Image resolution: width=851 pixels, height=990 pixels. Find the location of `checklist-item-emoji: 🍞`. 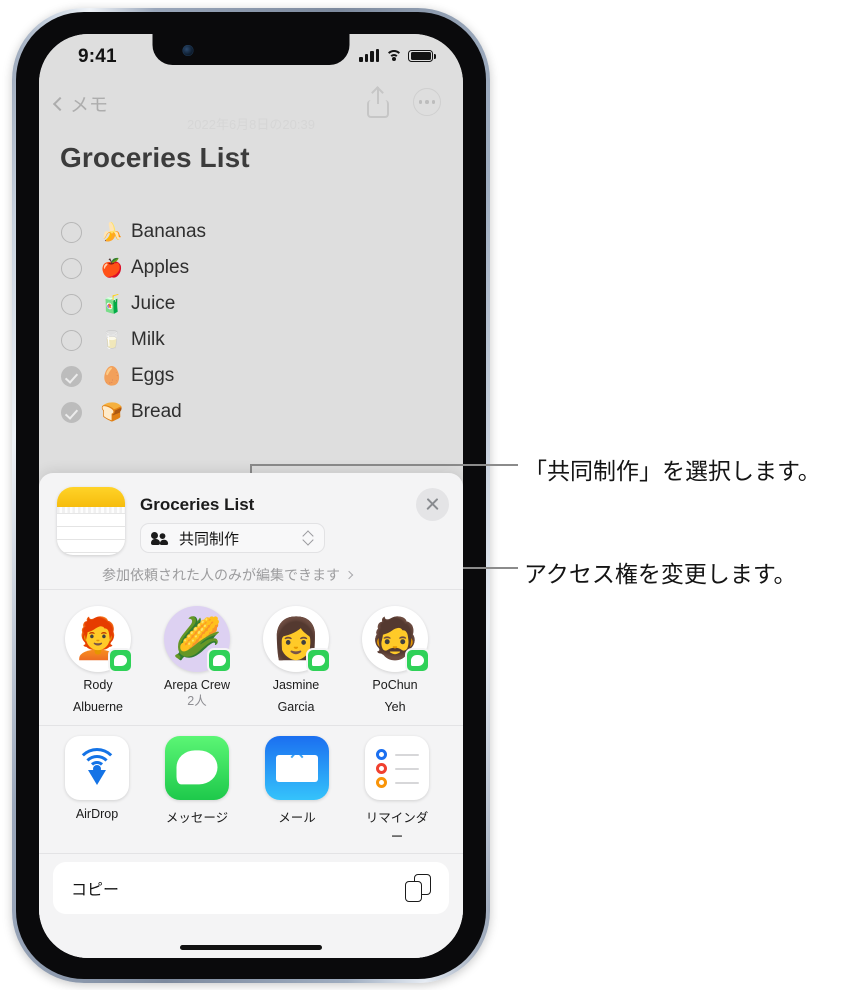

checklist-item-emoji: 🍞 is located at coordinates (112, 412).